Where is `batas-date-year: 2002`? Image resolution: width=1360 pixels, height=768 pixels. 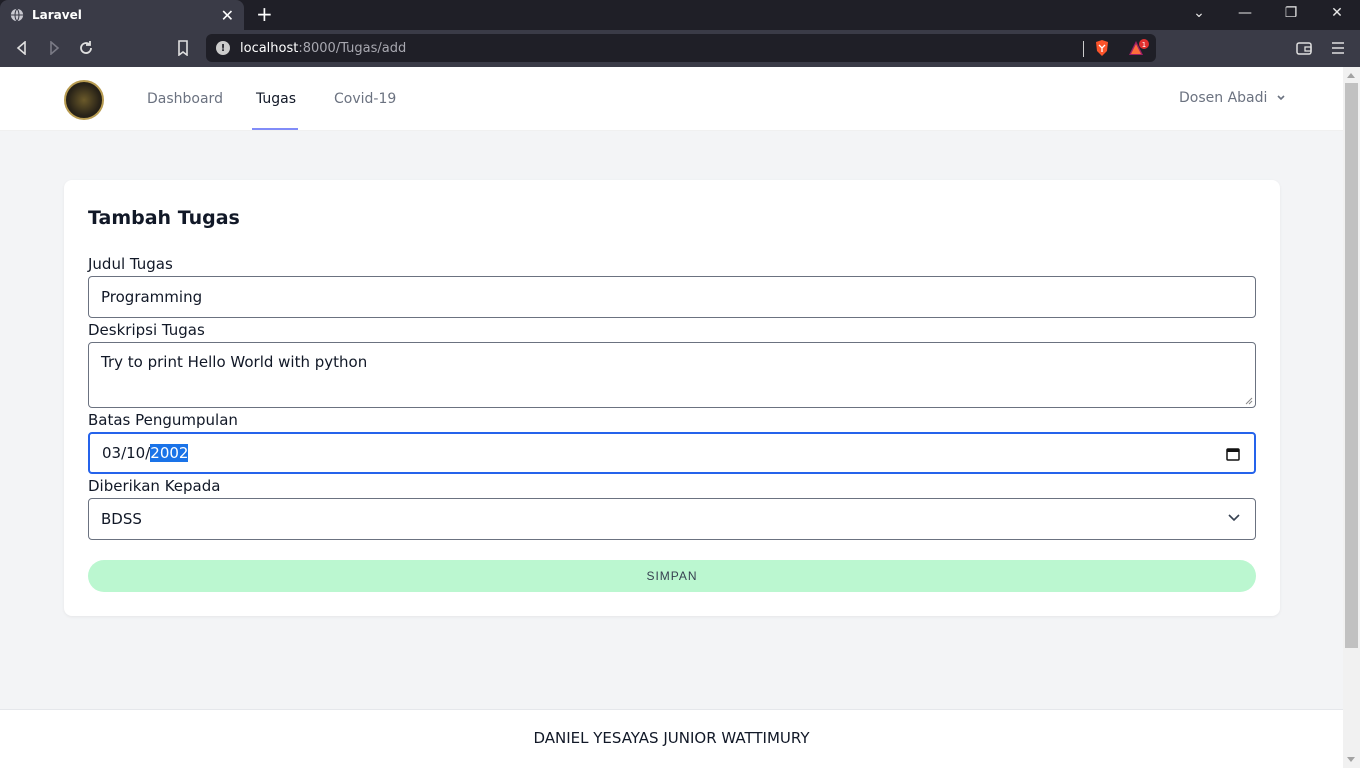
batas-date-year: 2002 is located at coordinates (169, 453).